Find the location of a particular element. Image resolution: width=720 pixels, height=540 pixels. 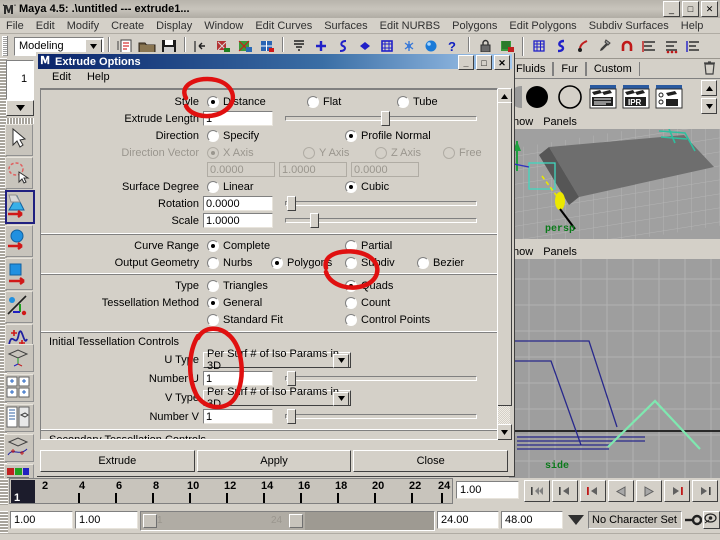

render-curve-icon is located at coordinates (561, 46).